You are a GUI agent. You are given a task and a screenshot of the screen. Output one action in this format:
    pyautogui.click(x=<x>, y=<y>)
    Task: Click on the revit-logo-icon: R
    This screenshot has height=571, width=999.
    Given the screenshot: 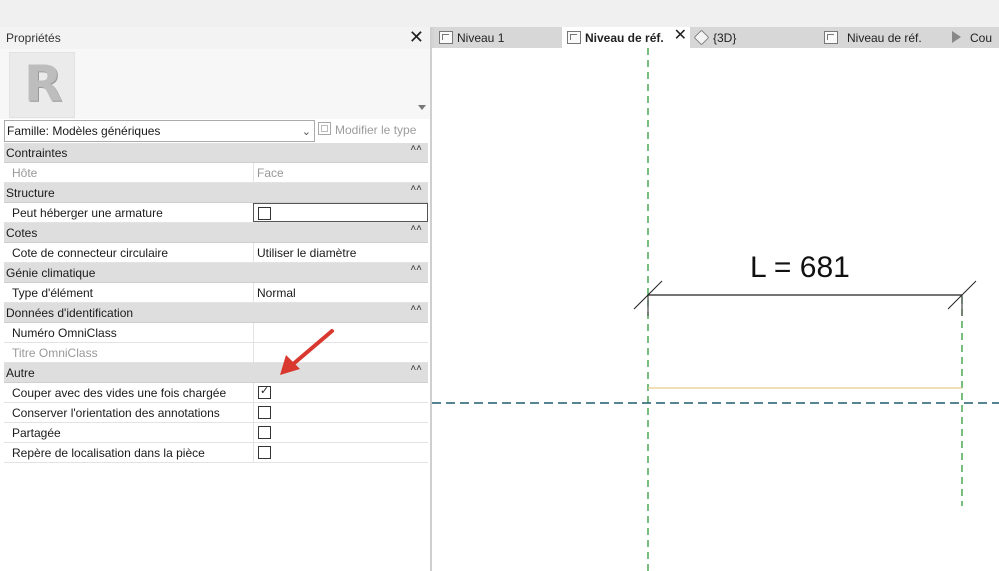 What is the action you would take?
    pyautogui.click(x=42, y=85)
    